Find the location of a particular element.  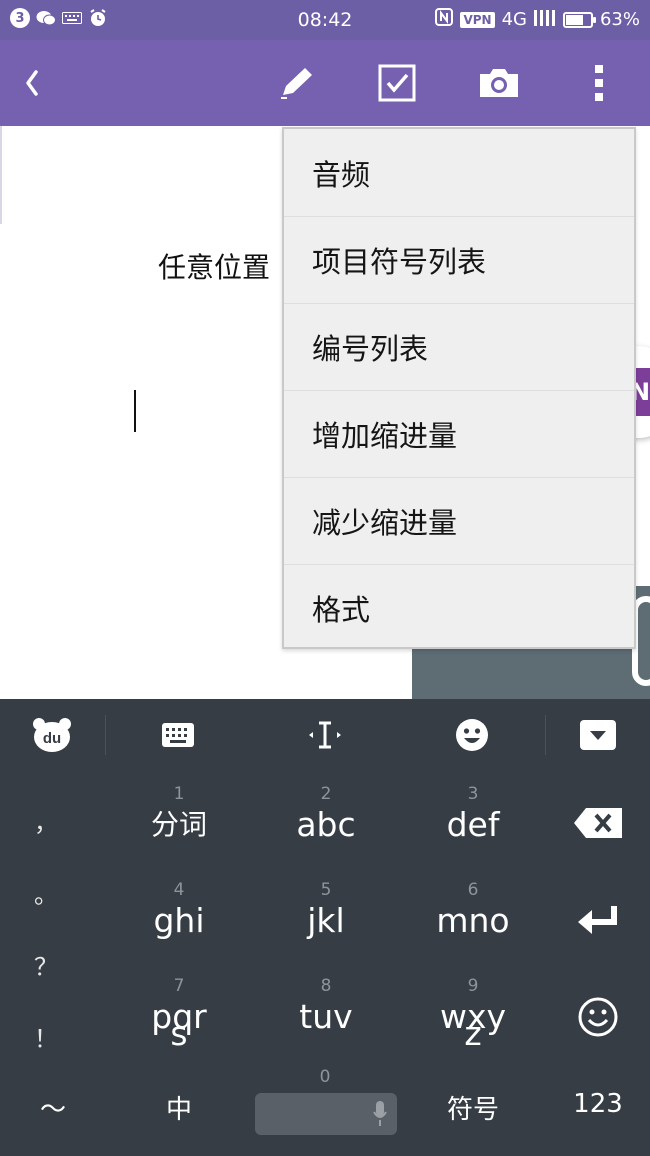

cursor-move-button is located at coordinates (325, 735).